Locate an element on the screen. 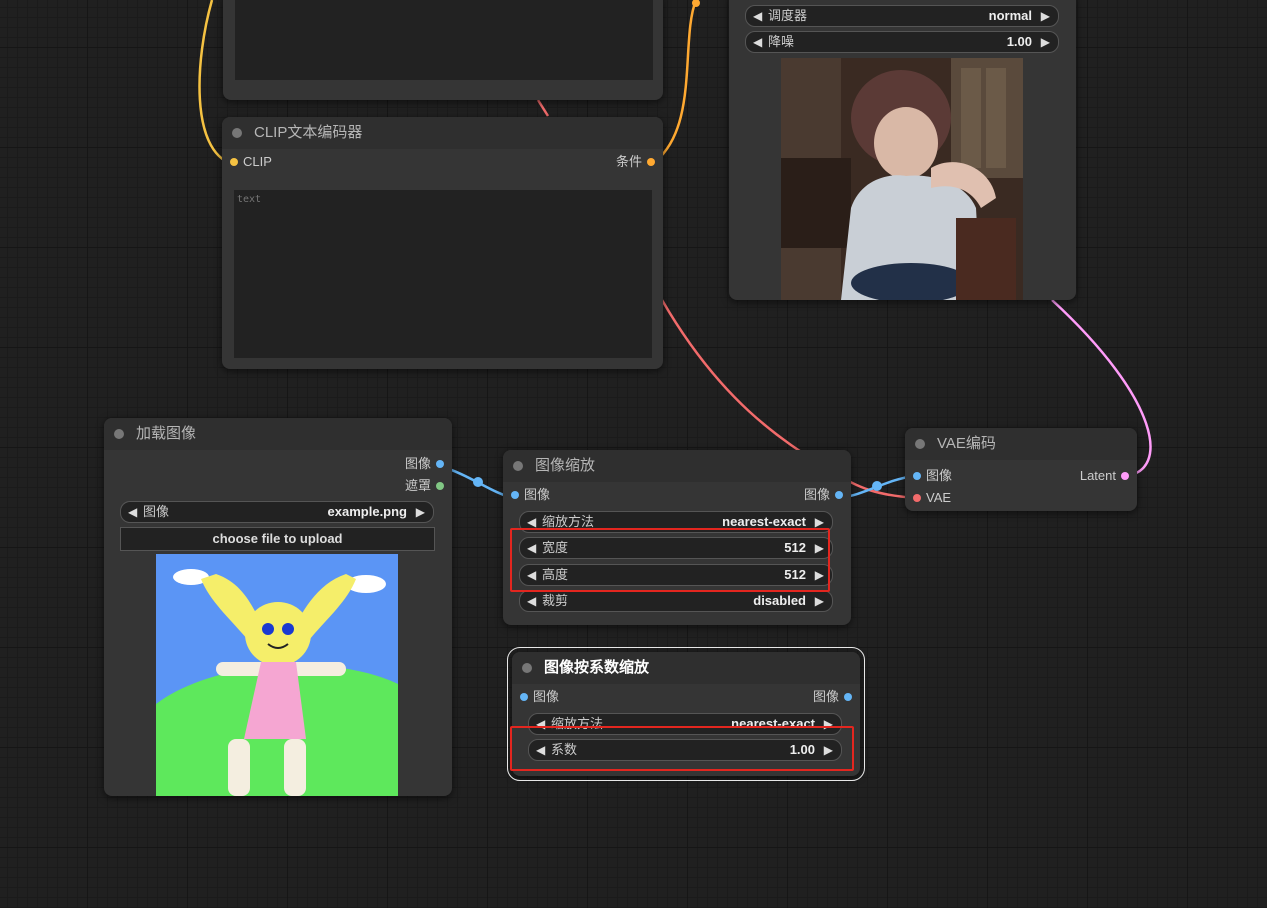  vae-input-port is located at coordinates (917, 498).